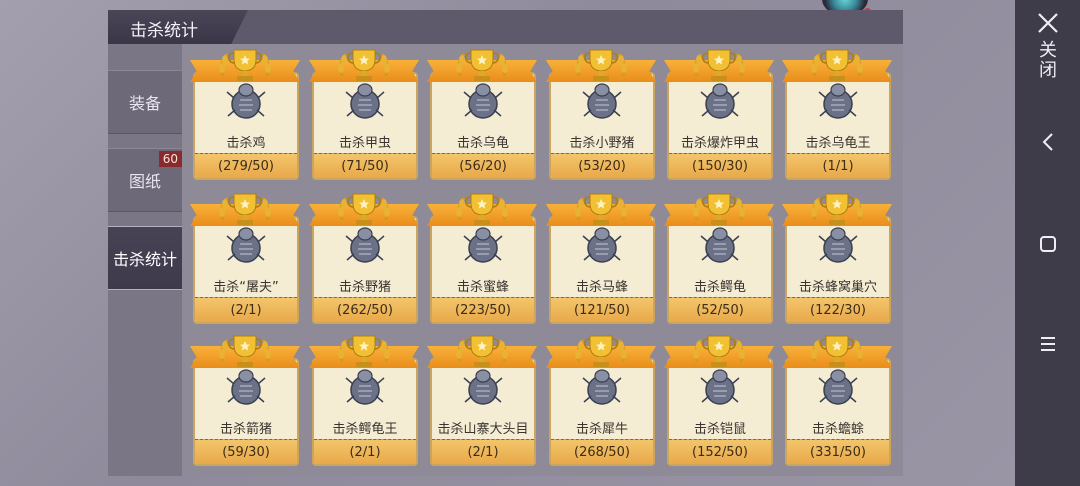 This screenshot has width=1080, height=486. What do you see at coordinates (483, 429) in the screenshot?
I see `monster-name: 击杀山寨大头目` at bounding box center [483, 429].